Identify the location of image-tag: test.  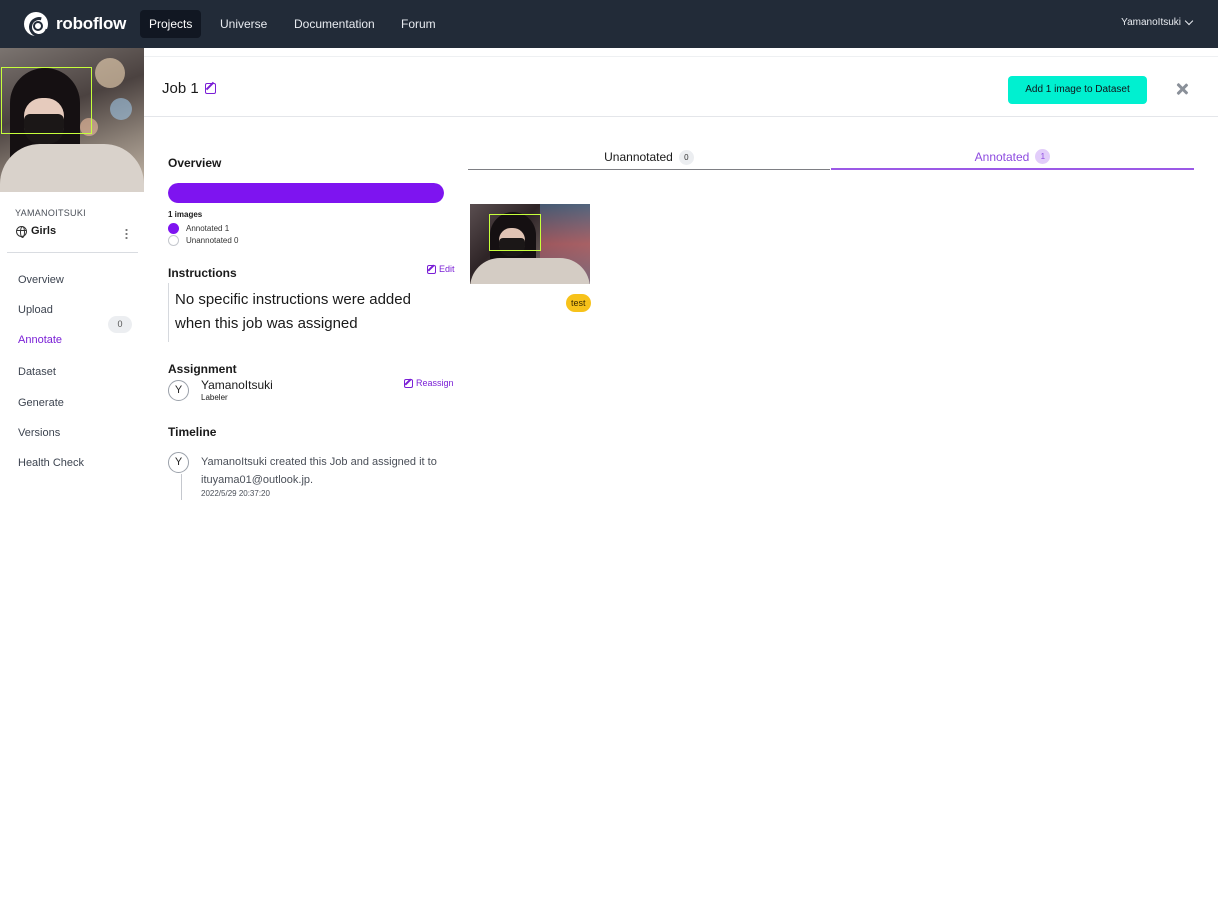
(578, 303).